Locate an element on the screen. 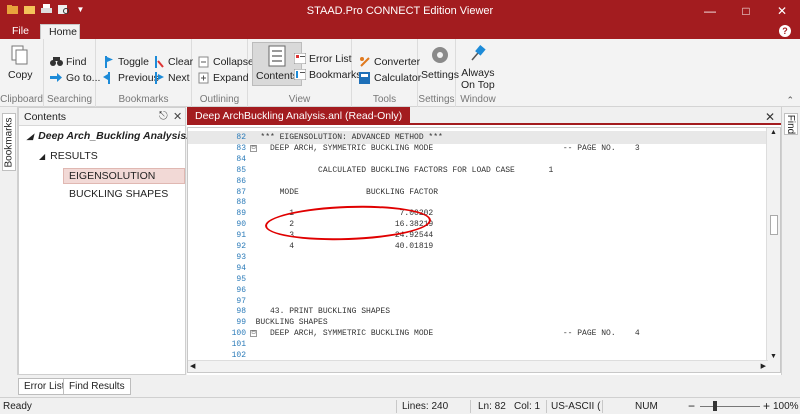 Image resolution: width=800 pixels, height=414 pixels. vertical-scrollbar: ▲ ▼ is located at coordinates (773, 250).